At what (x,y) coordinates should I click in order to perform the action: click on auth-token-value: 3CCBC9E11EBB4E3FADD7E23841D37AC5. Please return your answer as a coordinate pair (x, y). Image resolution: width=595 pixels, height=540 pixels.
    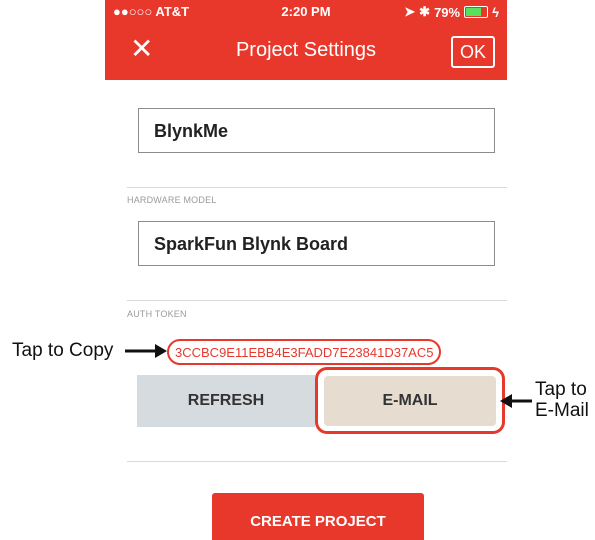
    Looking at the image, I should click on (304, 352).